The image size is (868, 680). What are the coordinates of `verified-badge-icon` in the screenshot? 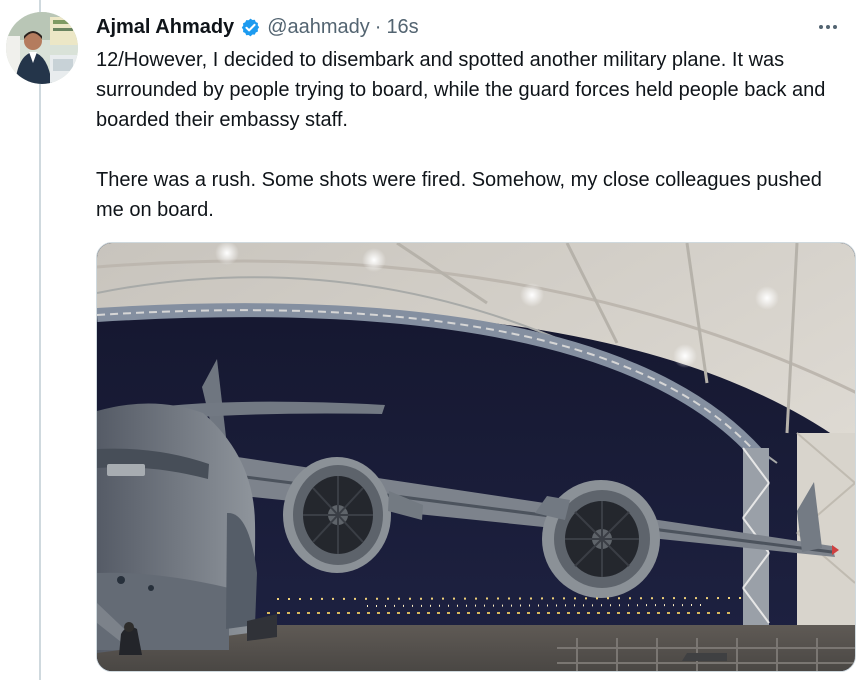 It's located at (250, 27).